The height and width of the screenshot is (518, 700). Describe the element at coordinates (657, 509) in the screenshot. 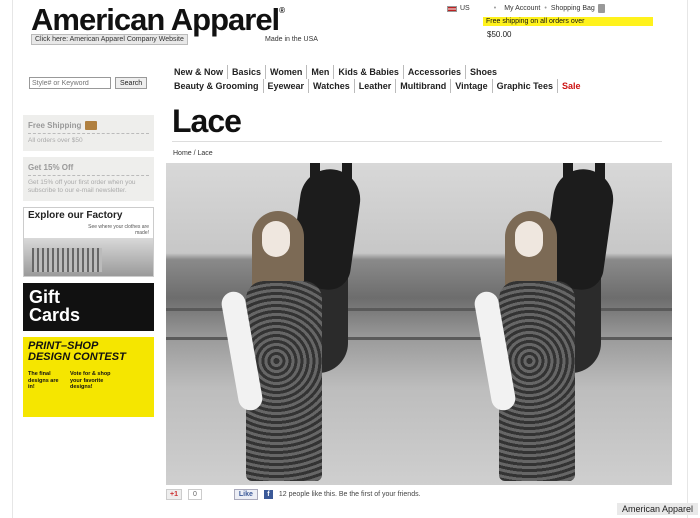

I see `watermark-label: American Apparel` at that location.